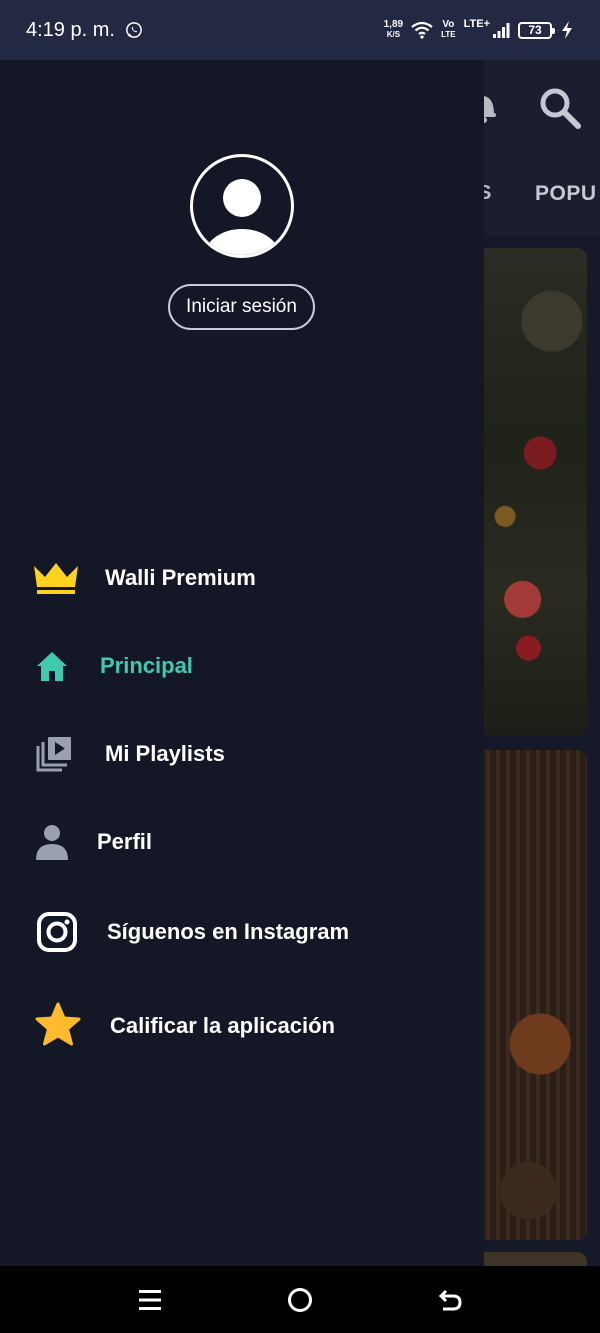 The width and height of the screenshot is (600, 1333). I want to click on battery-indicator: 73, so click(536, 30).